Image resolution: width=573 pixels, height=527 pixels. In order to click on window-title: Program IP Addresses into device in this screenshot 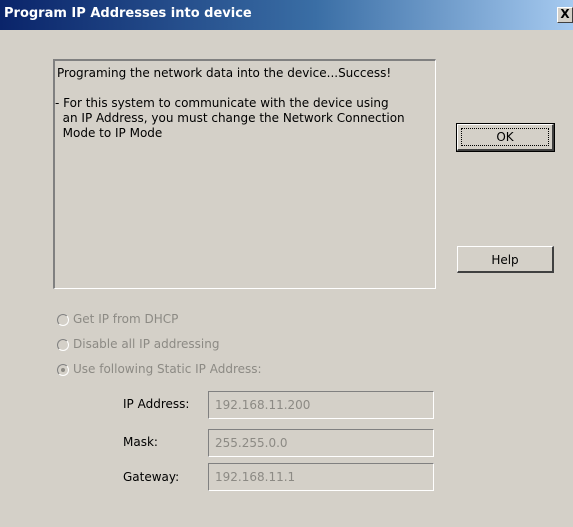, I will do `click(128, 13)`.